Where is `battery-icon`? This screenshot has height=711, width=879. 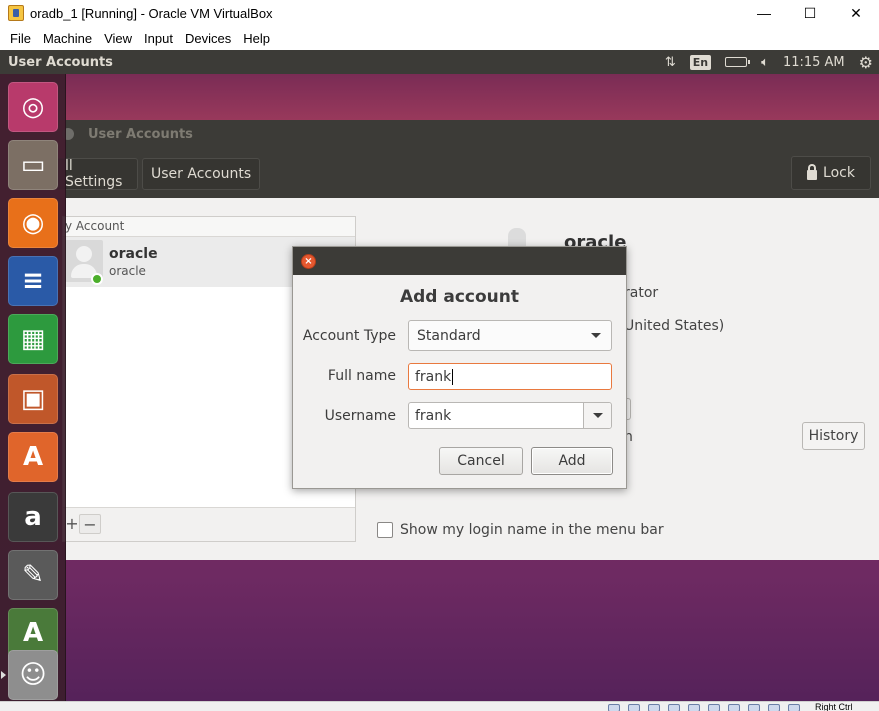
battery-icon is located at coordinates (738, 62).